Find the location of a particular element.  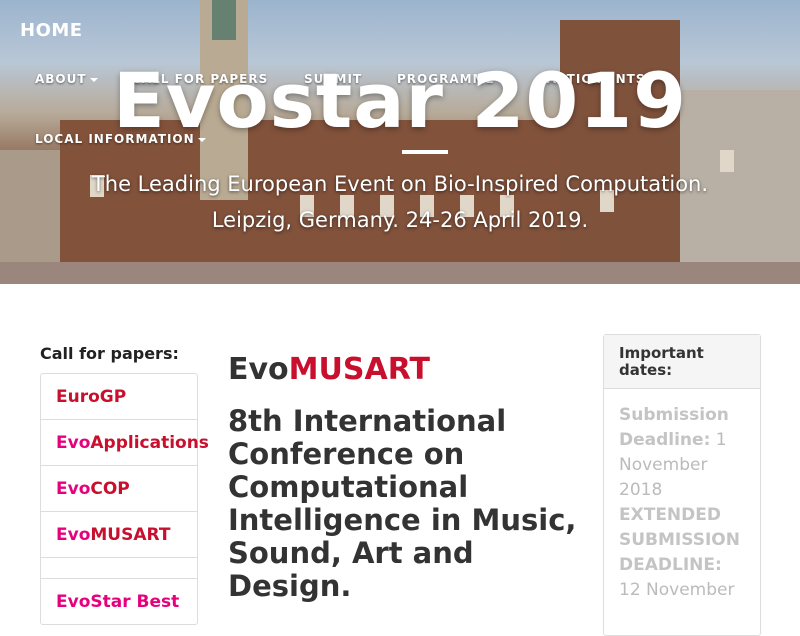

important-dates-title: Important dates: is located at coordinates (682, 362).